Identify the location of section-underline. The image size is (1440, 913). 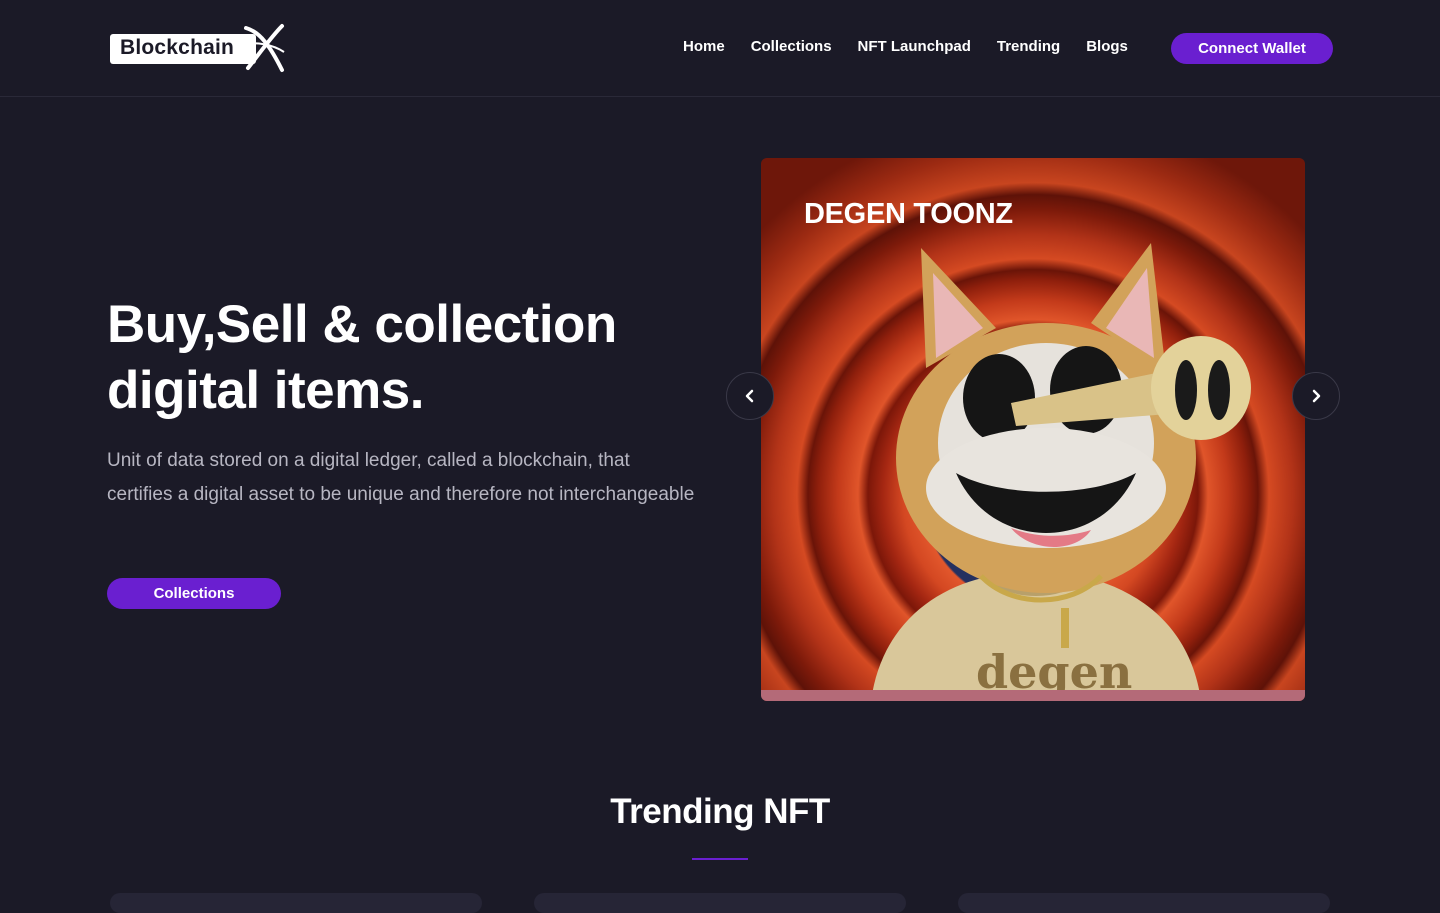
(720, 859).